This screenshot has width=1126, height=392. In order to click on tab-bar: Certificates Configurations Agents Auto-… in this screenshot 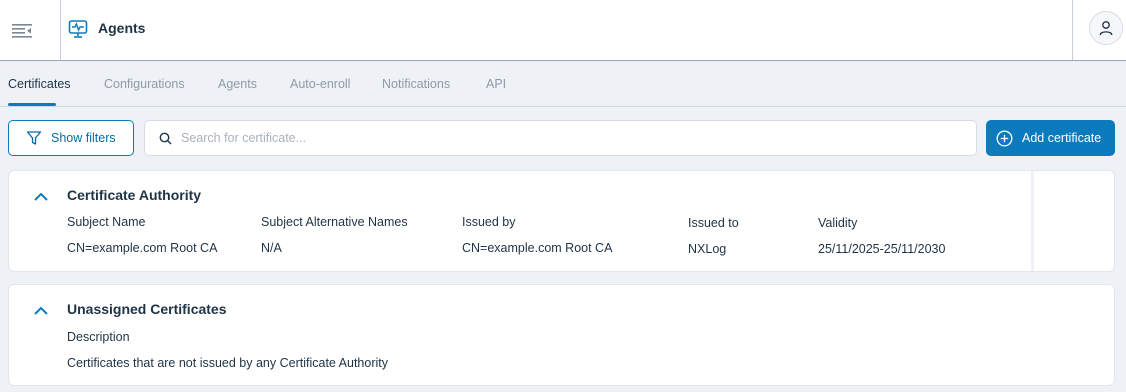, I will do `click(563, 84)`.